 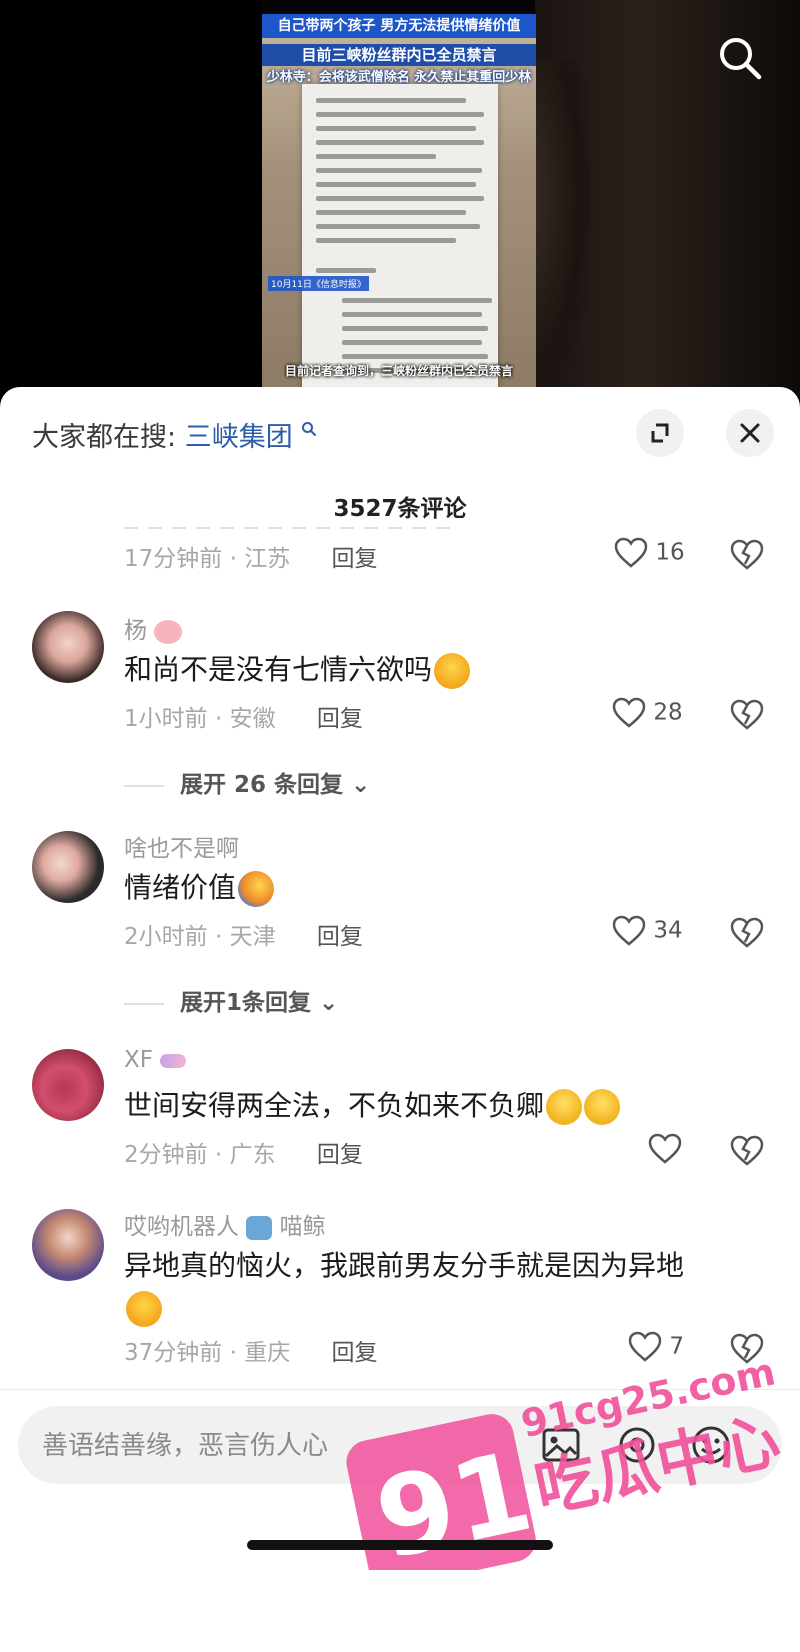 I want to click on home-indicator, so click(x=400, y=1545).